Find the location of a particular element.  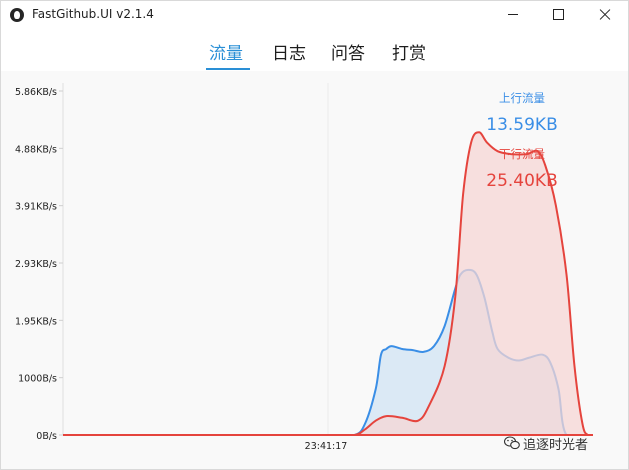

tab-donate: 打赏 is located at coordinates (409, 51).